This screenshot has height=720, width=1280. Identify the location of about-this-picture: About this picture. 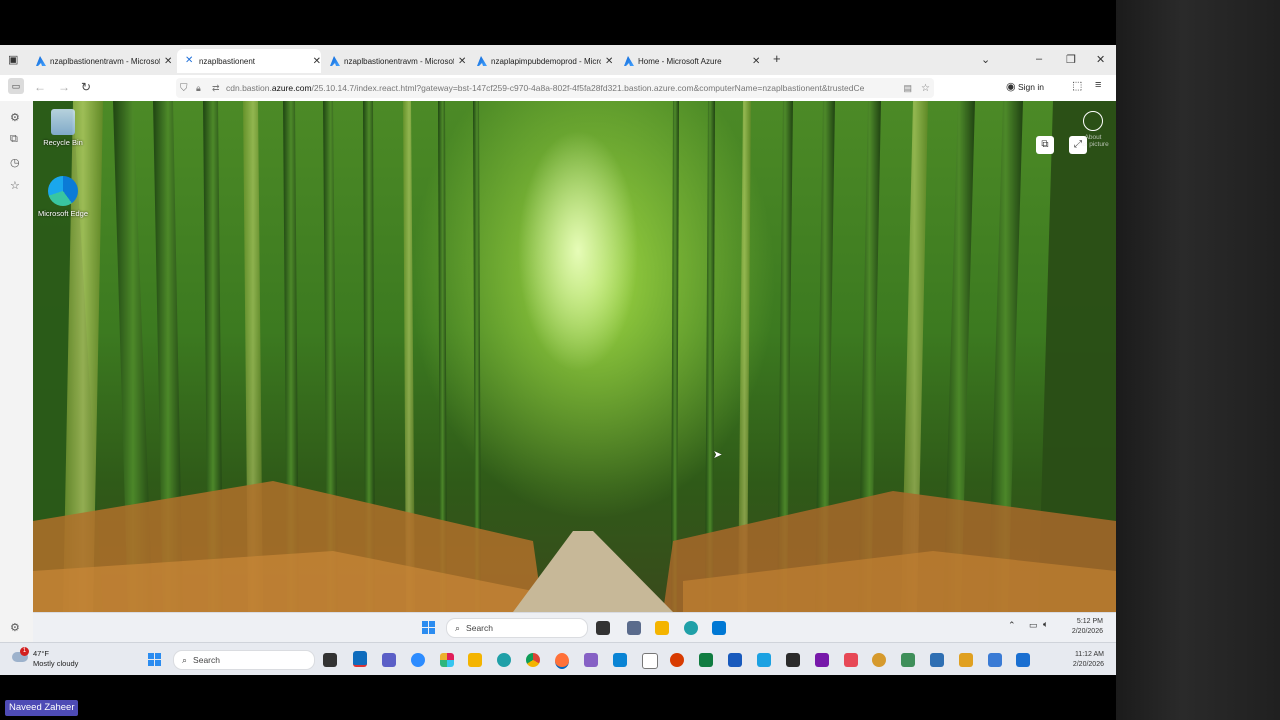
(1093, 129).